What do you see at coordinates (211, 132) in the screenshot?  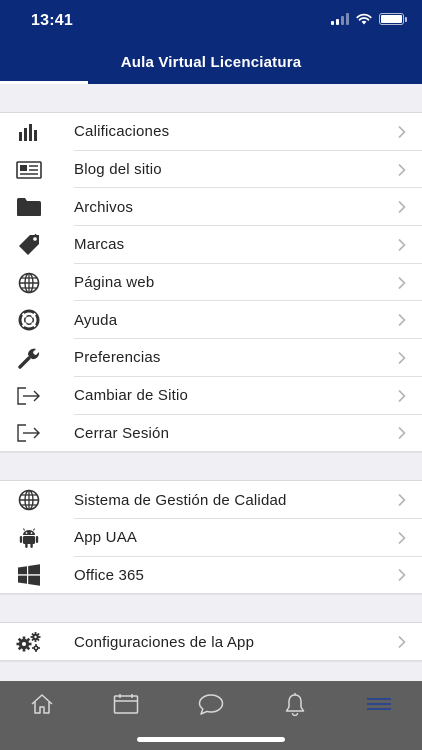 I see `menu-item-calificaciones: Calificaciones` at bounding box center [211, 132].